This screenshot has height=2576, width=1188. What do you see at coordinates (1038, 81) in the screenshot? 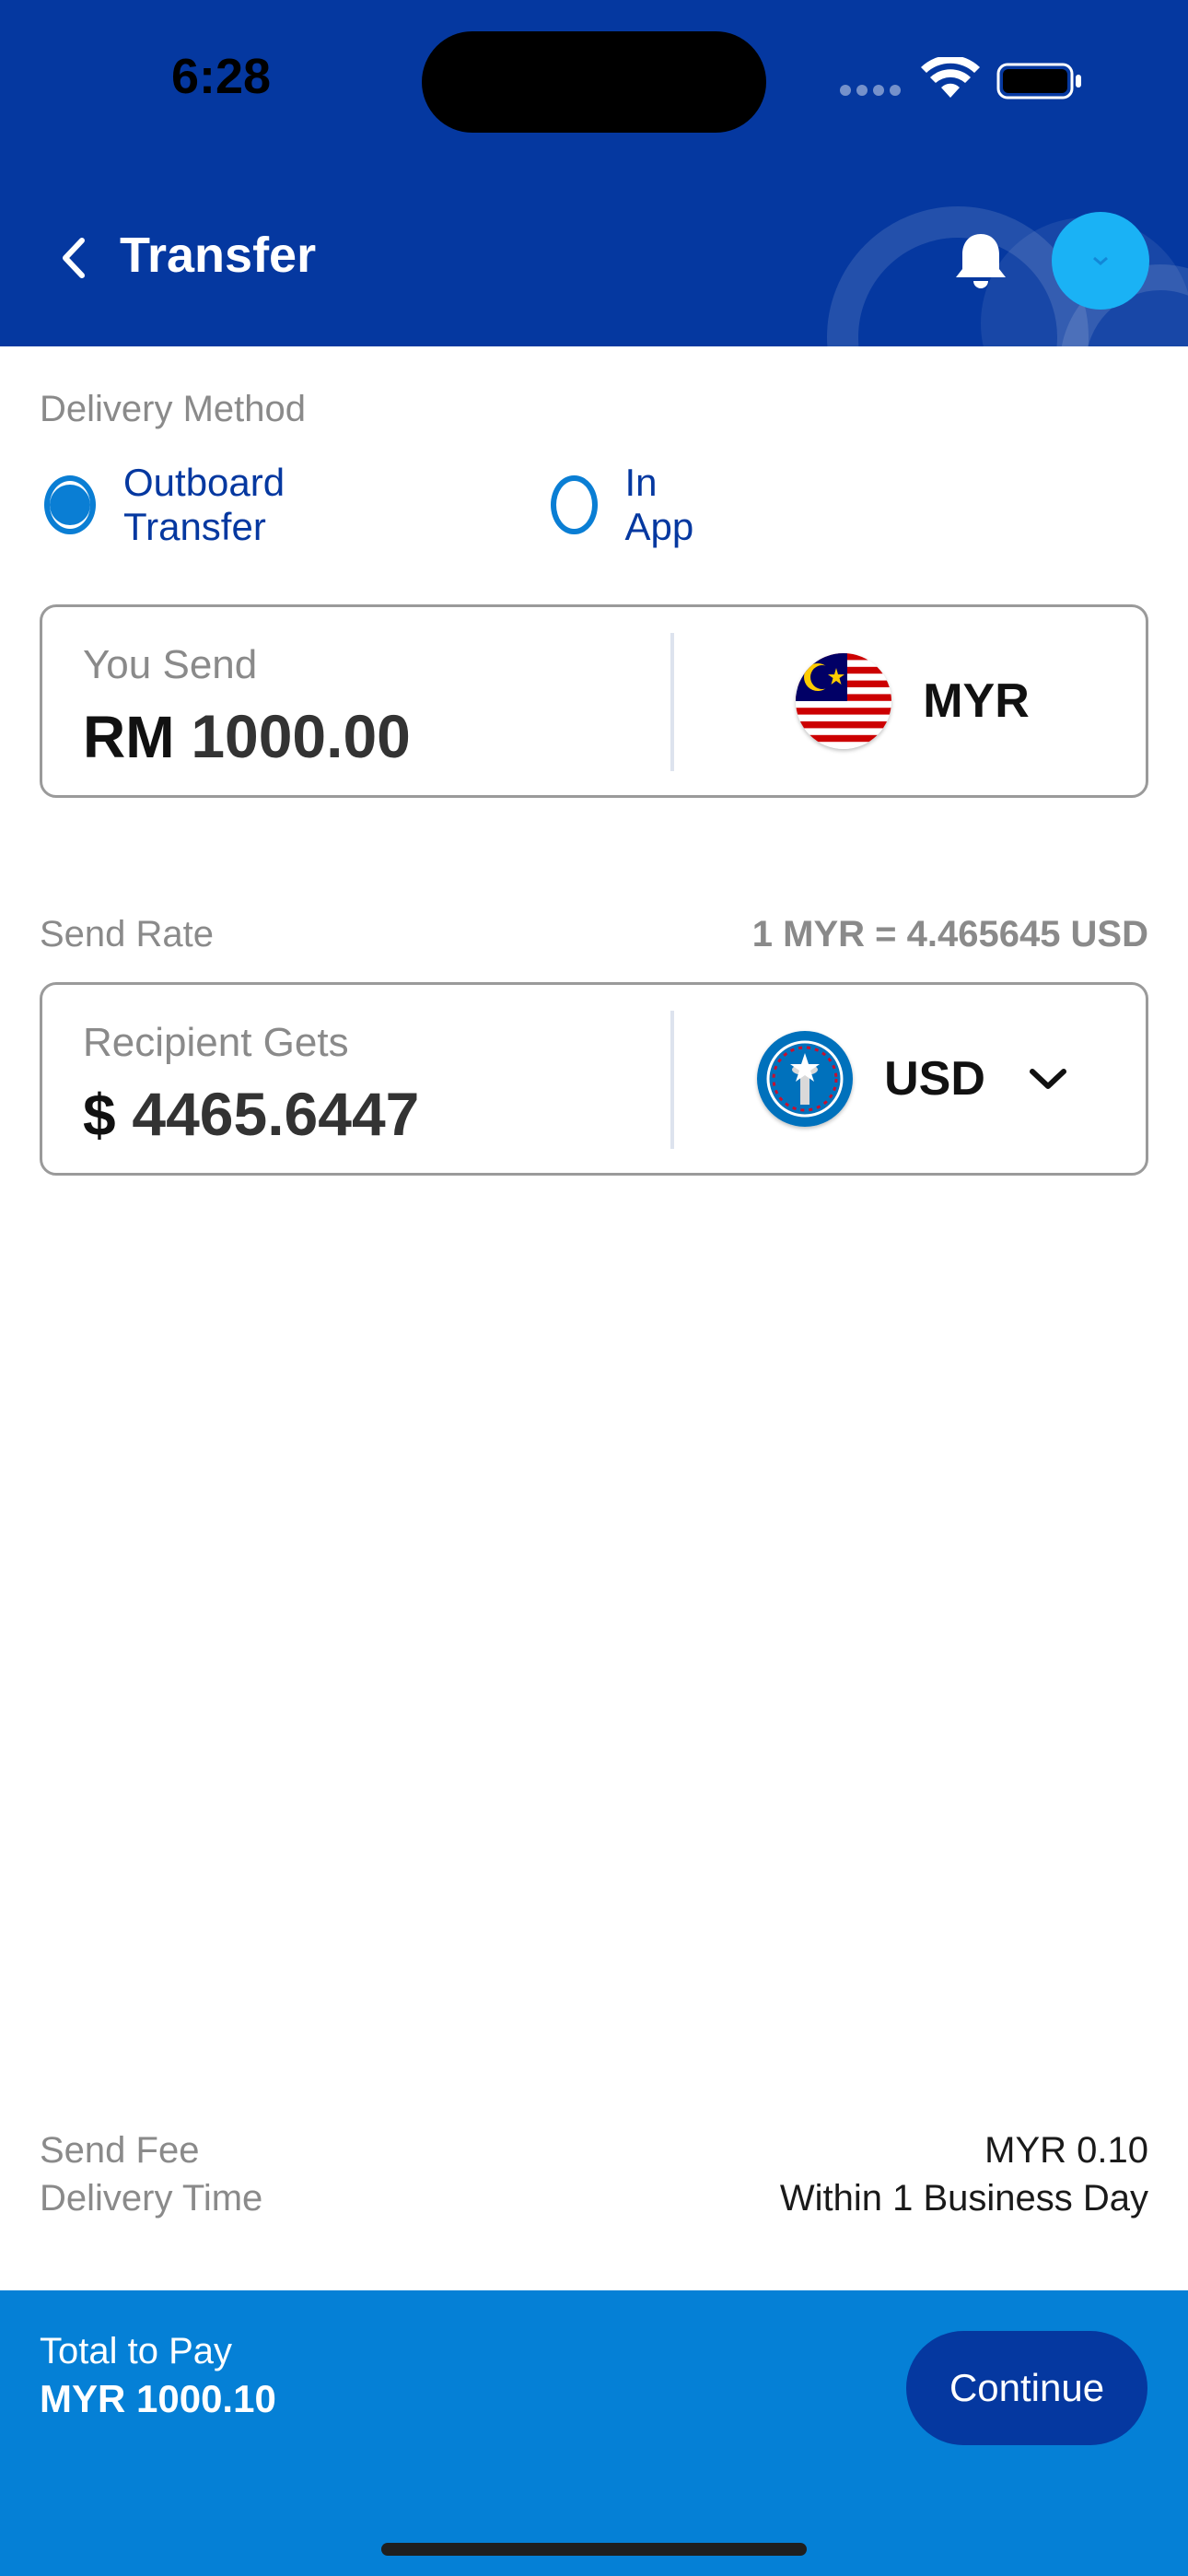
I see `battery-icon` at bounding box center [1038, 81].